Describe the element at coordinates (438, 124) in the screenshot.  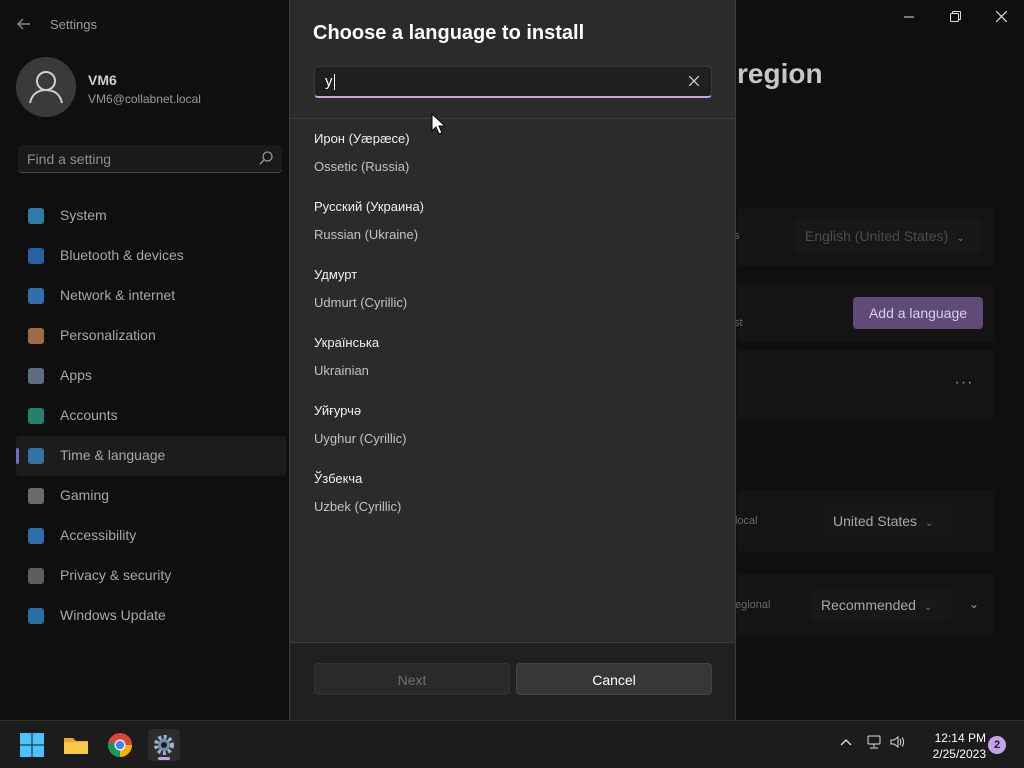
I see `mouse-pointer-icon` at that location.